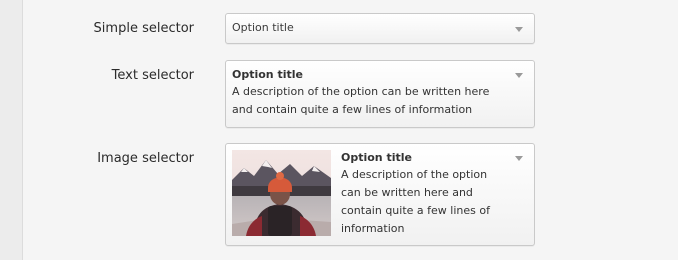  What do you see at coordinates (267, 74) in the screenshot?
I see `text-selector-title: Option title` at bounding box center [267, 74].